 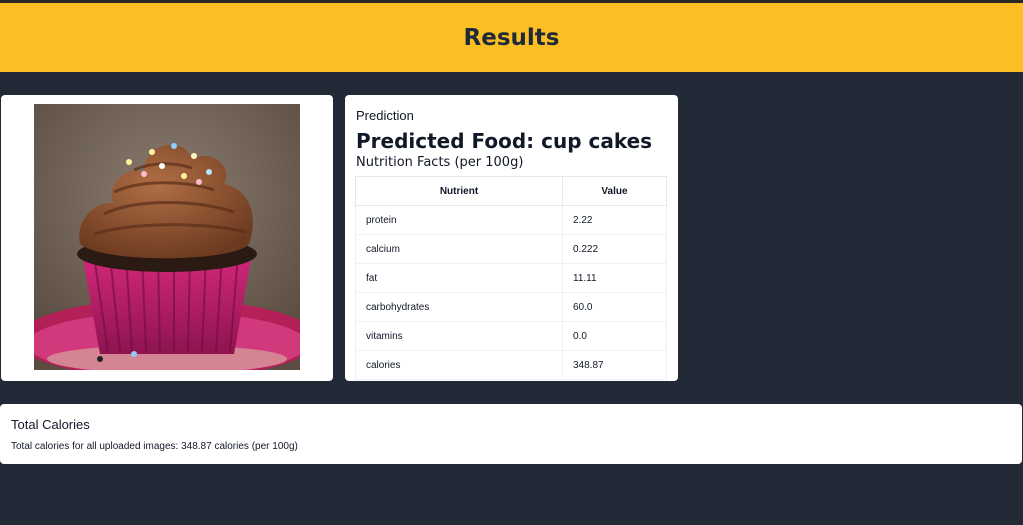 I want to click on nutrient-cell: calcium, so click(x=459, y=249).